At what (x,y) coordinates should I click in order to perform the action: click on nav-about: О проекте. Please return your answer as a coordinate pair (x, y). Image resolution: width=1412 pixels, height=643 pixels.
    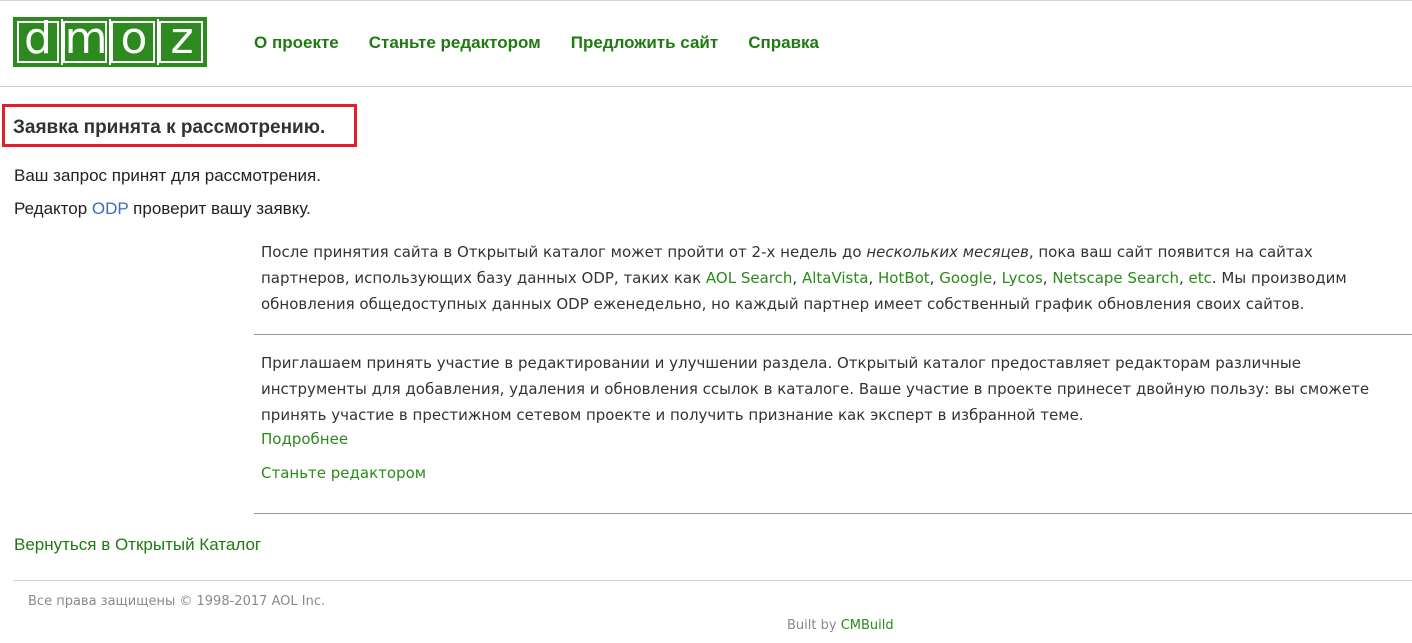
    Looking at the image, I should click on (296, 43).